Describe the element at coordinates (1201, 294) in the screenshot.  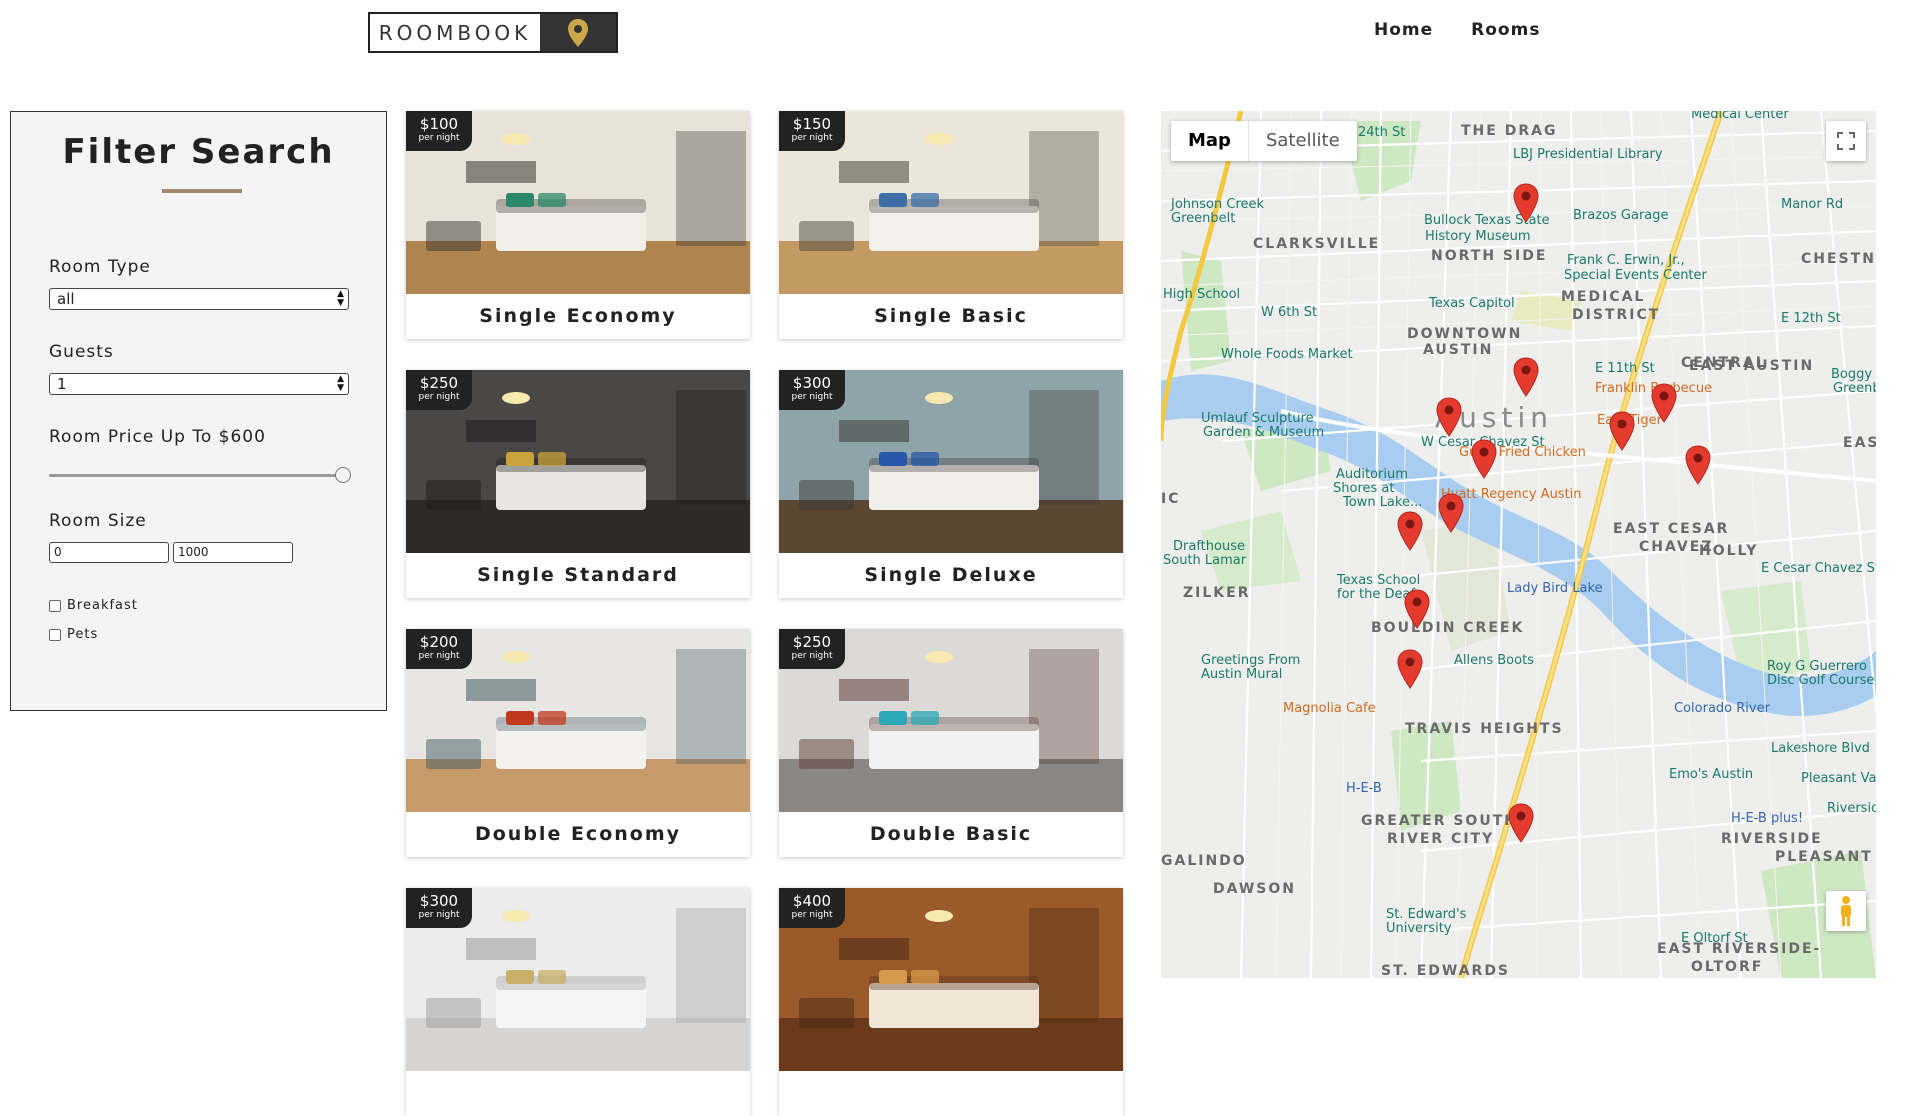
I see `map-poi-label: High School` at that location.